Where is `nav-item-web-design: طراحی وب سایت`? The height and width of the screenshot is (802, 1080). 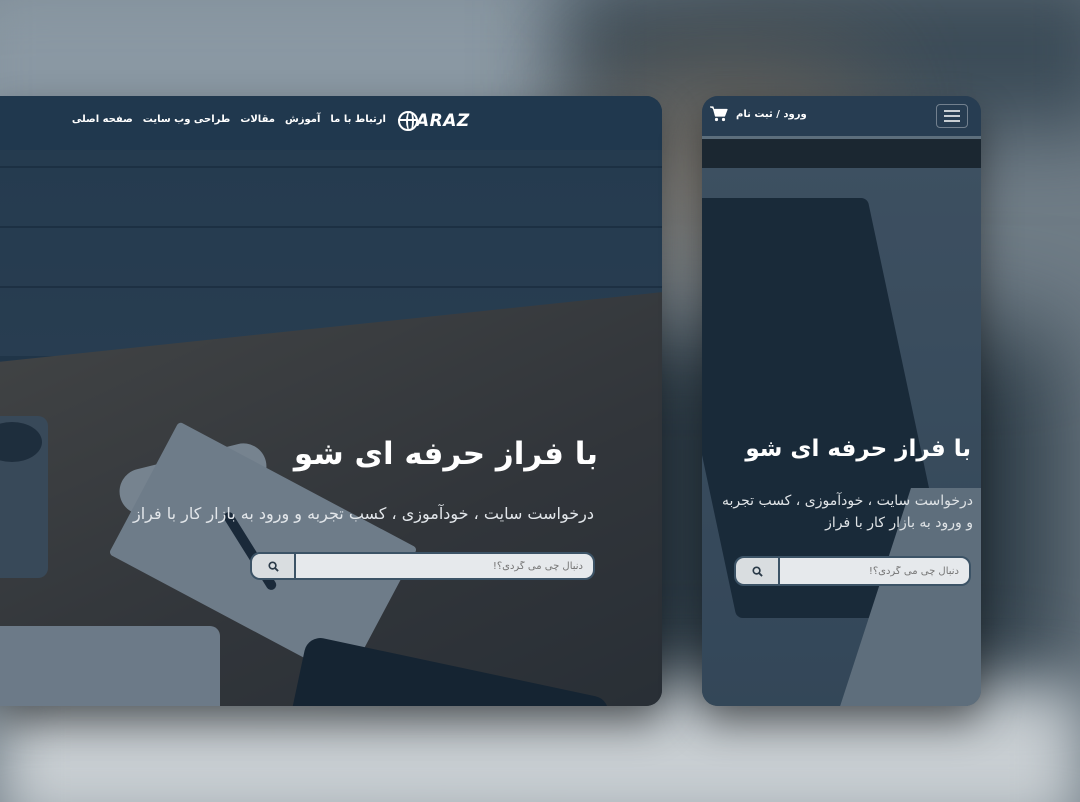 nav-item-web-design: طراحی وب سایت is located at coordinates (187, 119).